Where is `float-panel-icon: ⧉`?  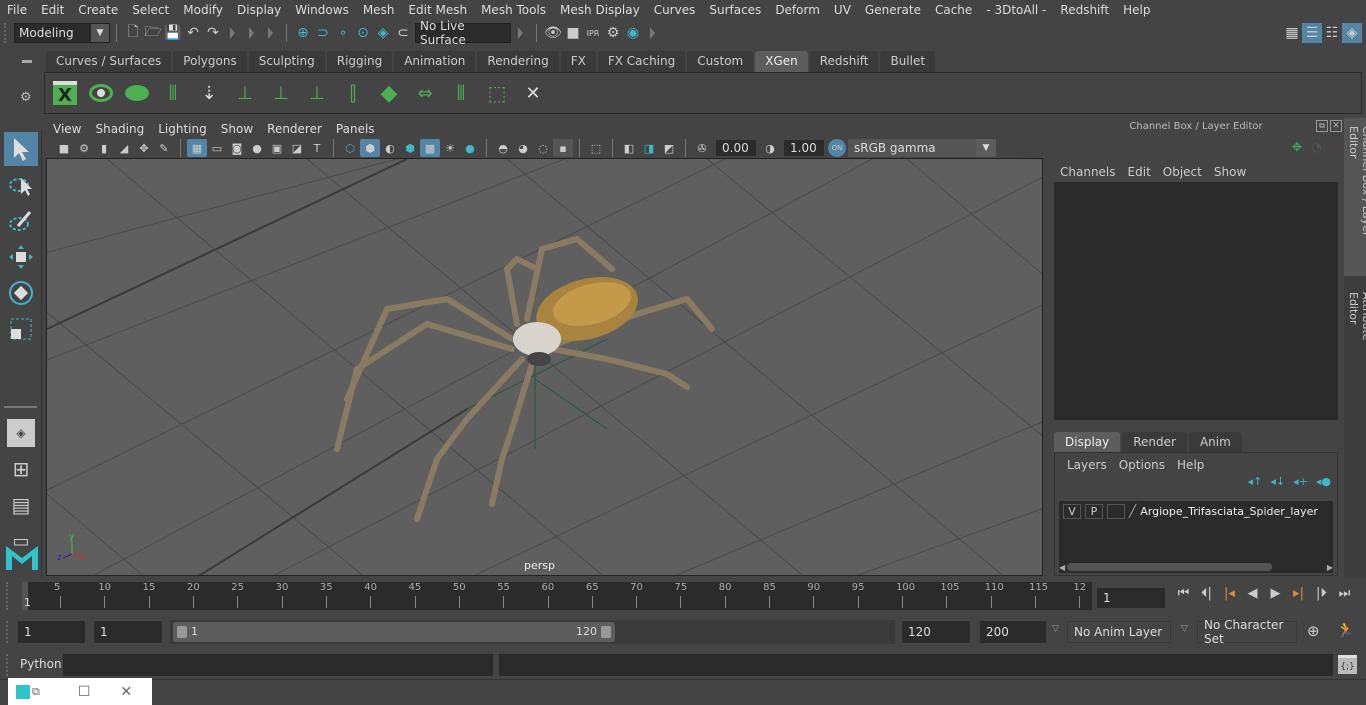
float-panel-icon: ⧉ is located at coordinates (1322, 126).